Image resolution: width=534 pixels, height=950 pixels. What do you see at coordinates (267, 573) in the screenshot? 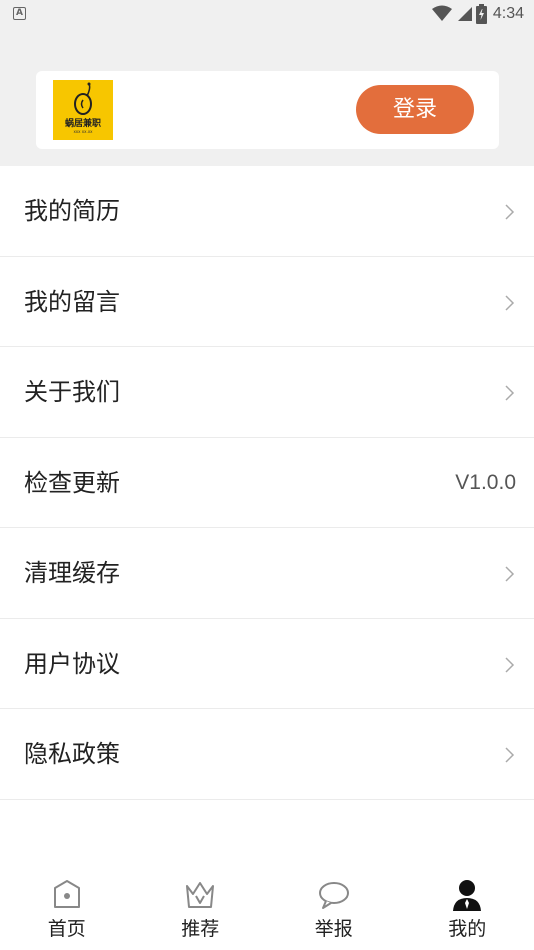
I see `menu-item-clear-cache: 清理缓存` at bounding box center [267, 573].